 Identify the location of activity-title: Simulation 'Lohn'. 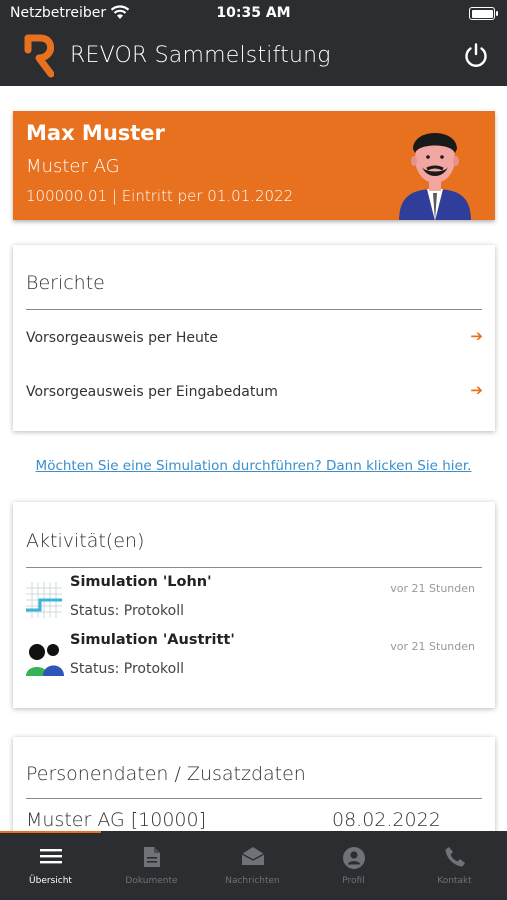
(141, 582).